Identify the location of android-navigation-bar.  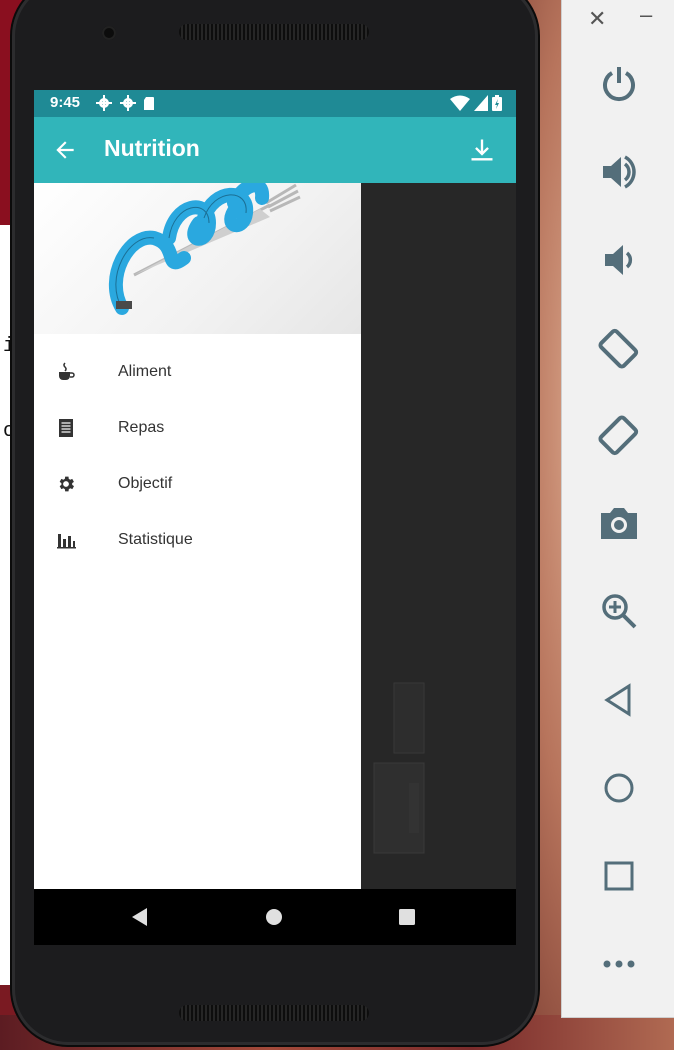
(275, 917).